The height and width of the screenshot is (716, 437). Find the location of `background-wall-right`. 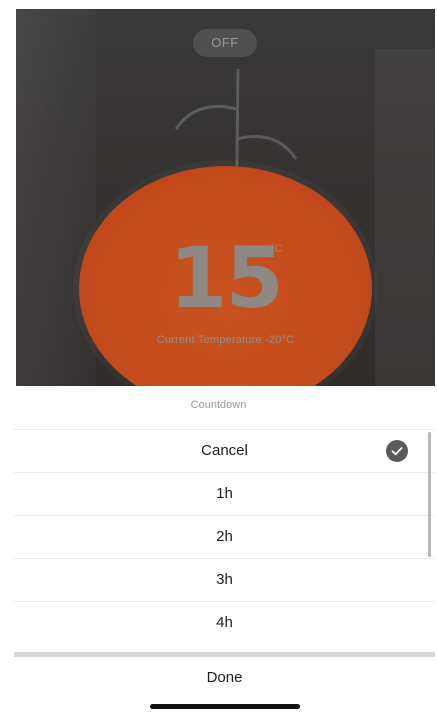

background-wall-right is located at coordinates (405, 217).